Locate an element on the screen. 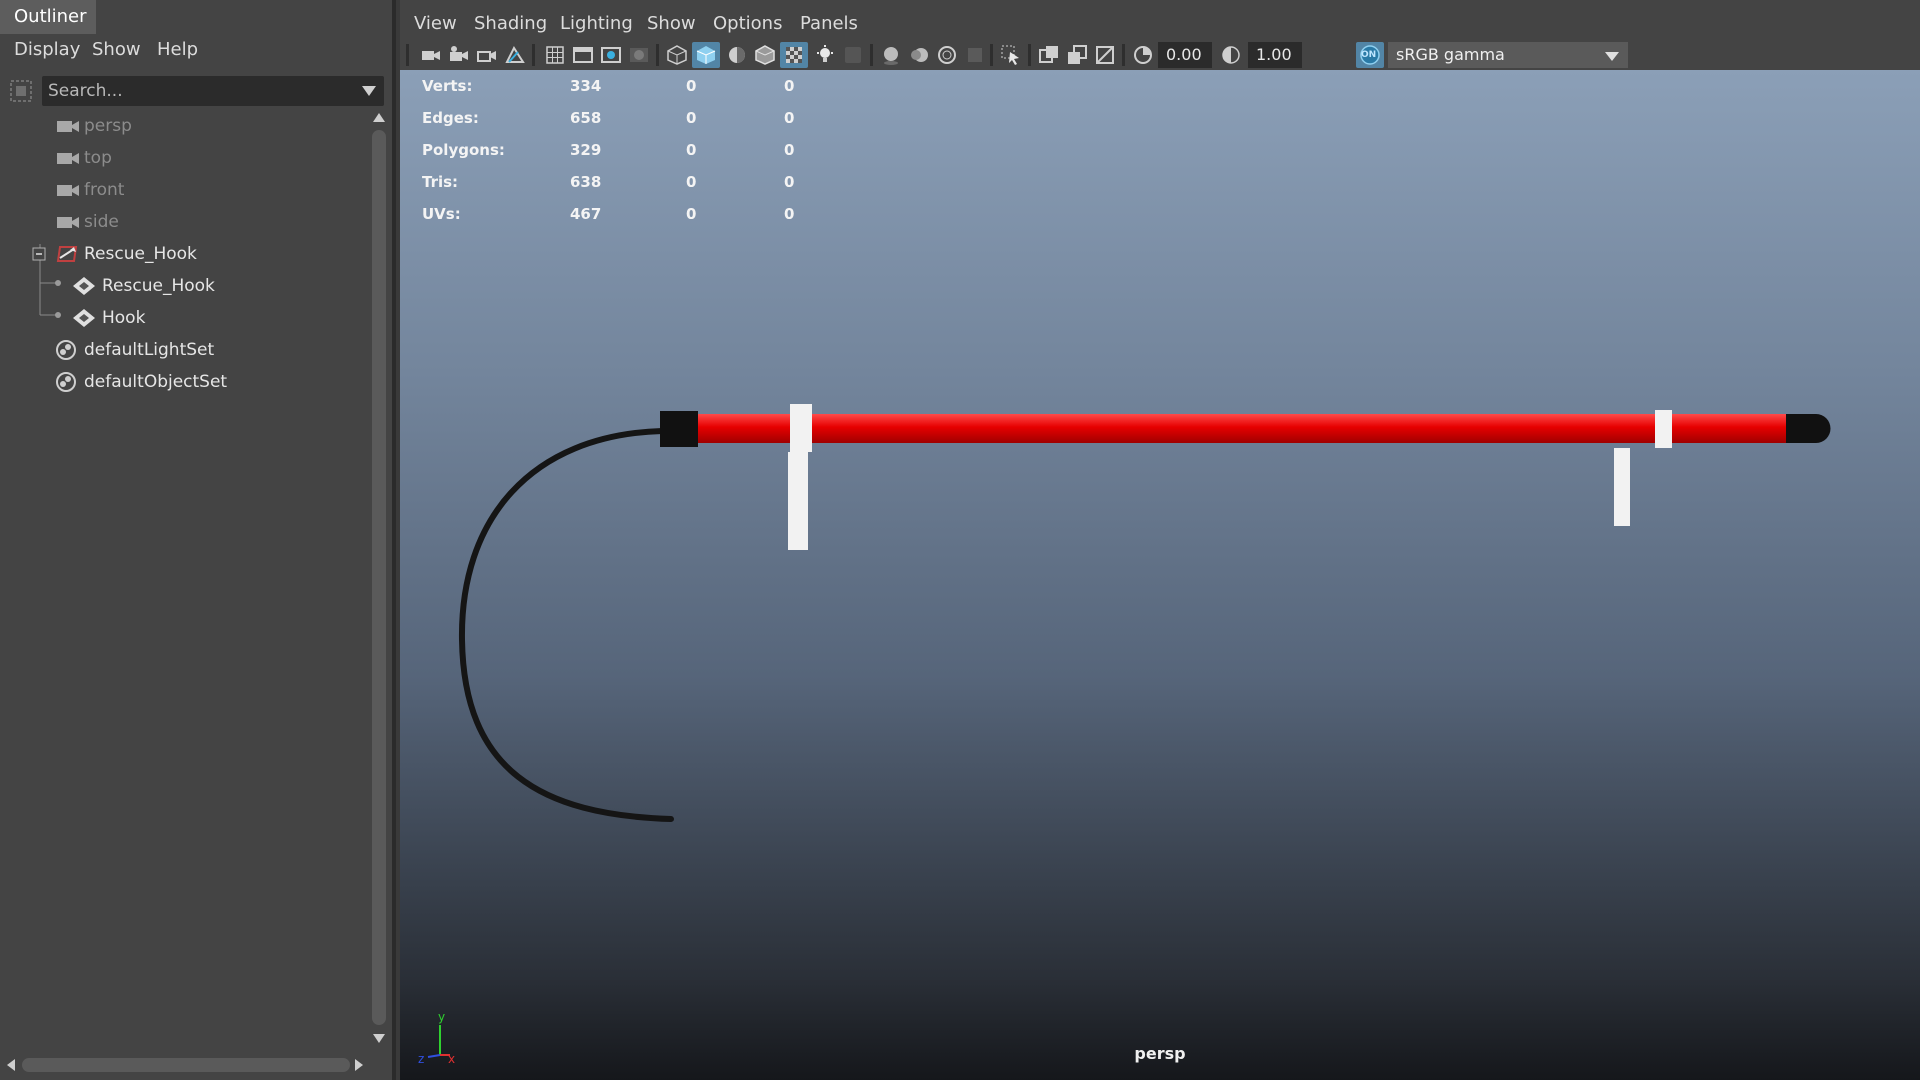 This screenshot has width=1920, height=1080. search-row is located at coordinates (196, 91).